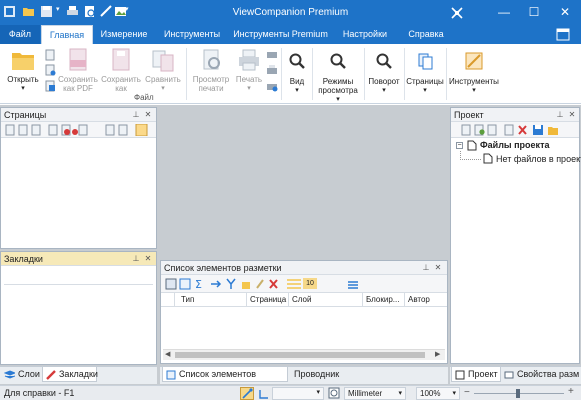 Image resolution: width=581 pixels, height=402 pixels. Describe the element at coordinates (50, 56) in the screenshot. I see `recent-icon` at that location.